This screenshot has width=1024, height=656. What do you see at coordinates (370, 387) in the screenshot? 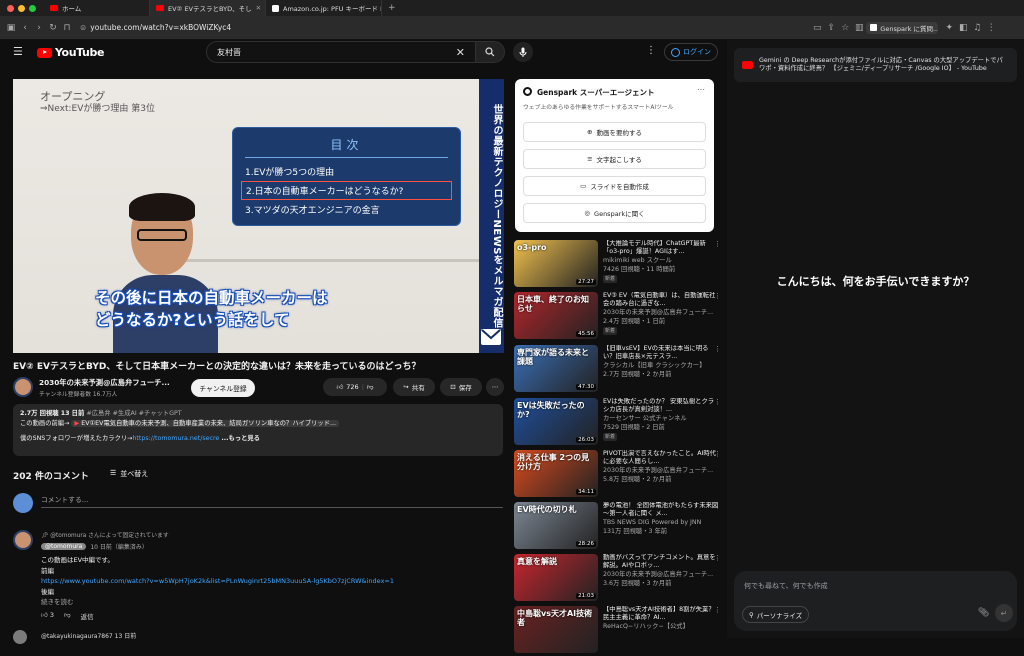
I see `dislike-button: 👎︎` at bounding box center [370, 387].